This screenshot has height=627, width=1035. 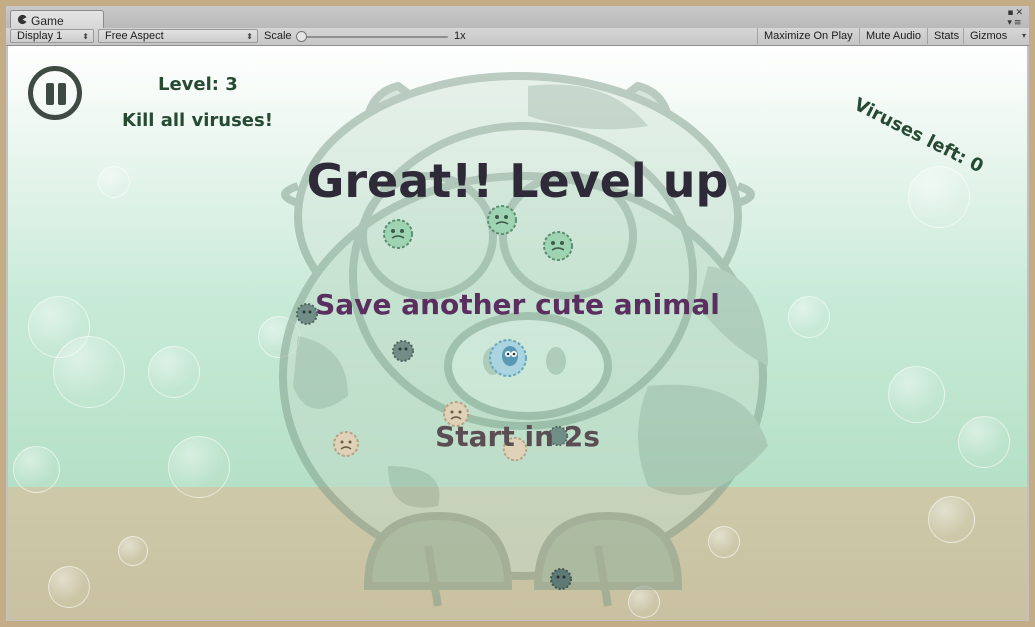 I want to click on tab-label: Game, so click(x=47, y=21).